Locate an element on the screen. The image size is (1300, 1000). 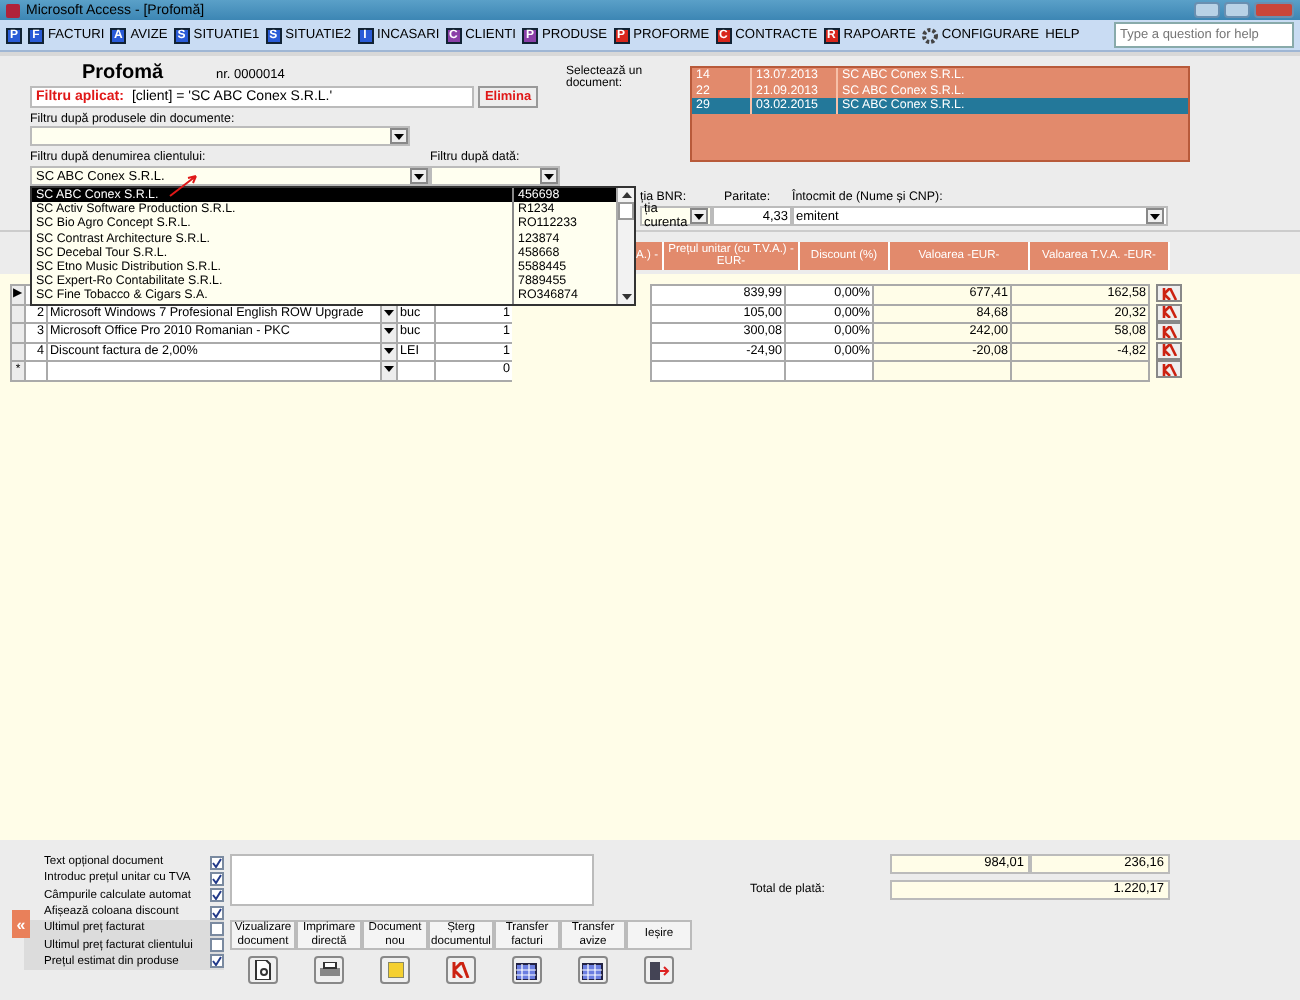
scroll-thumb is located at coordinates (626, 211).